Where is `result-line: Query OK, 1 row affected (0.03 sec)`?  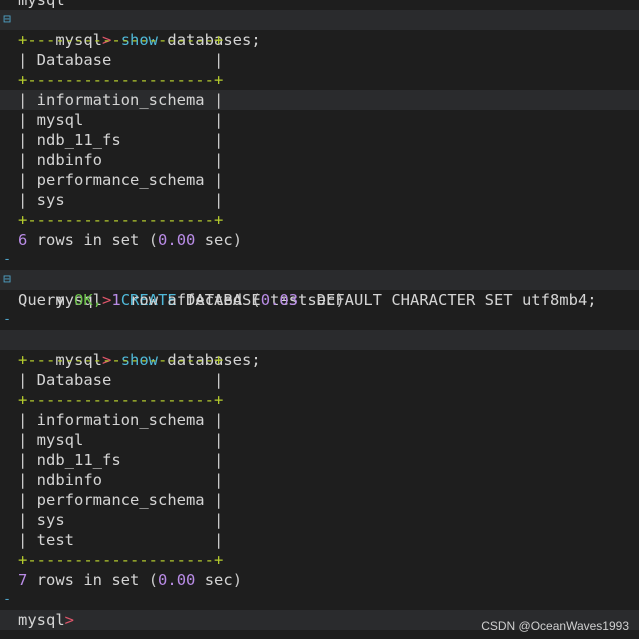 result-line: Query OK, 1 row affected (0.03 sec) is located at coordinates (181, 300).